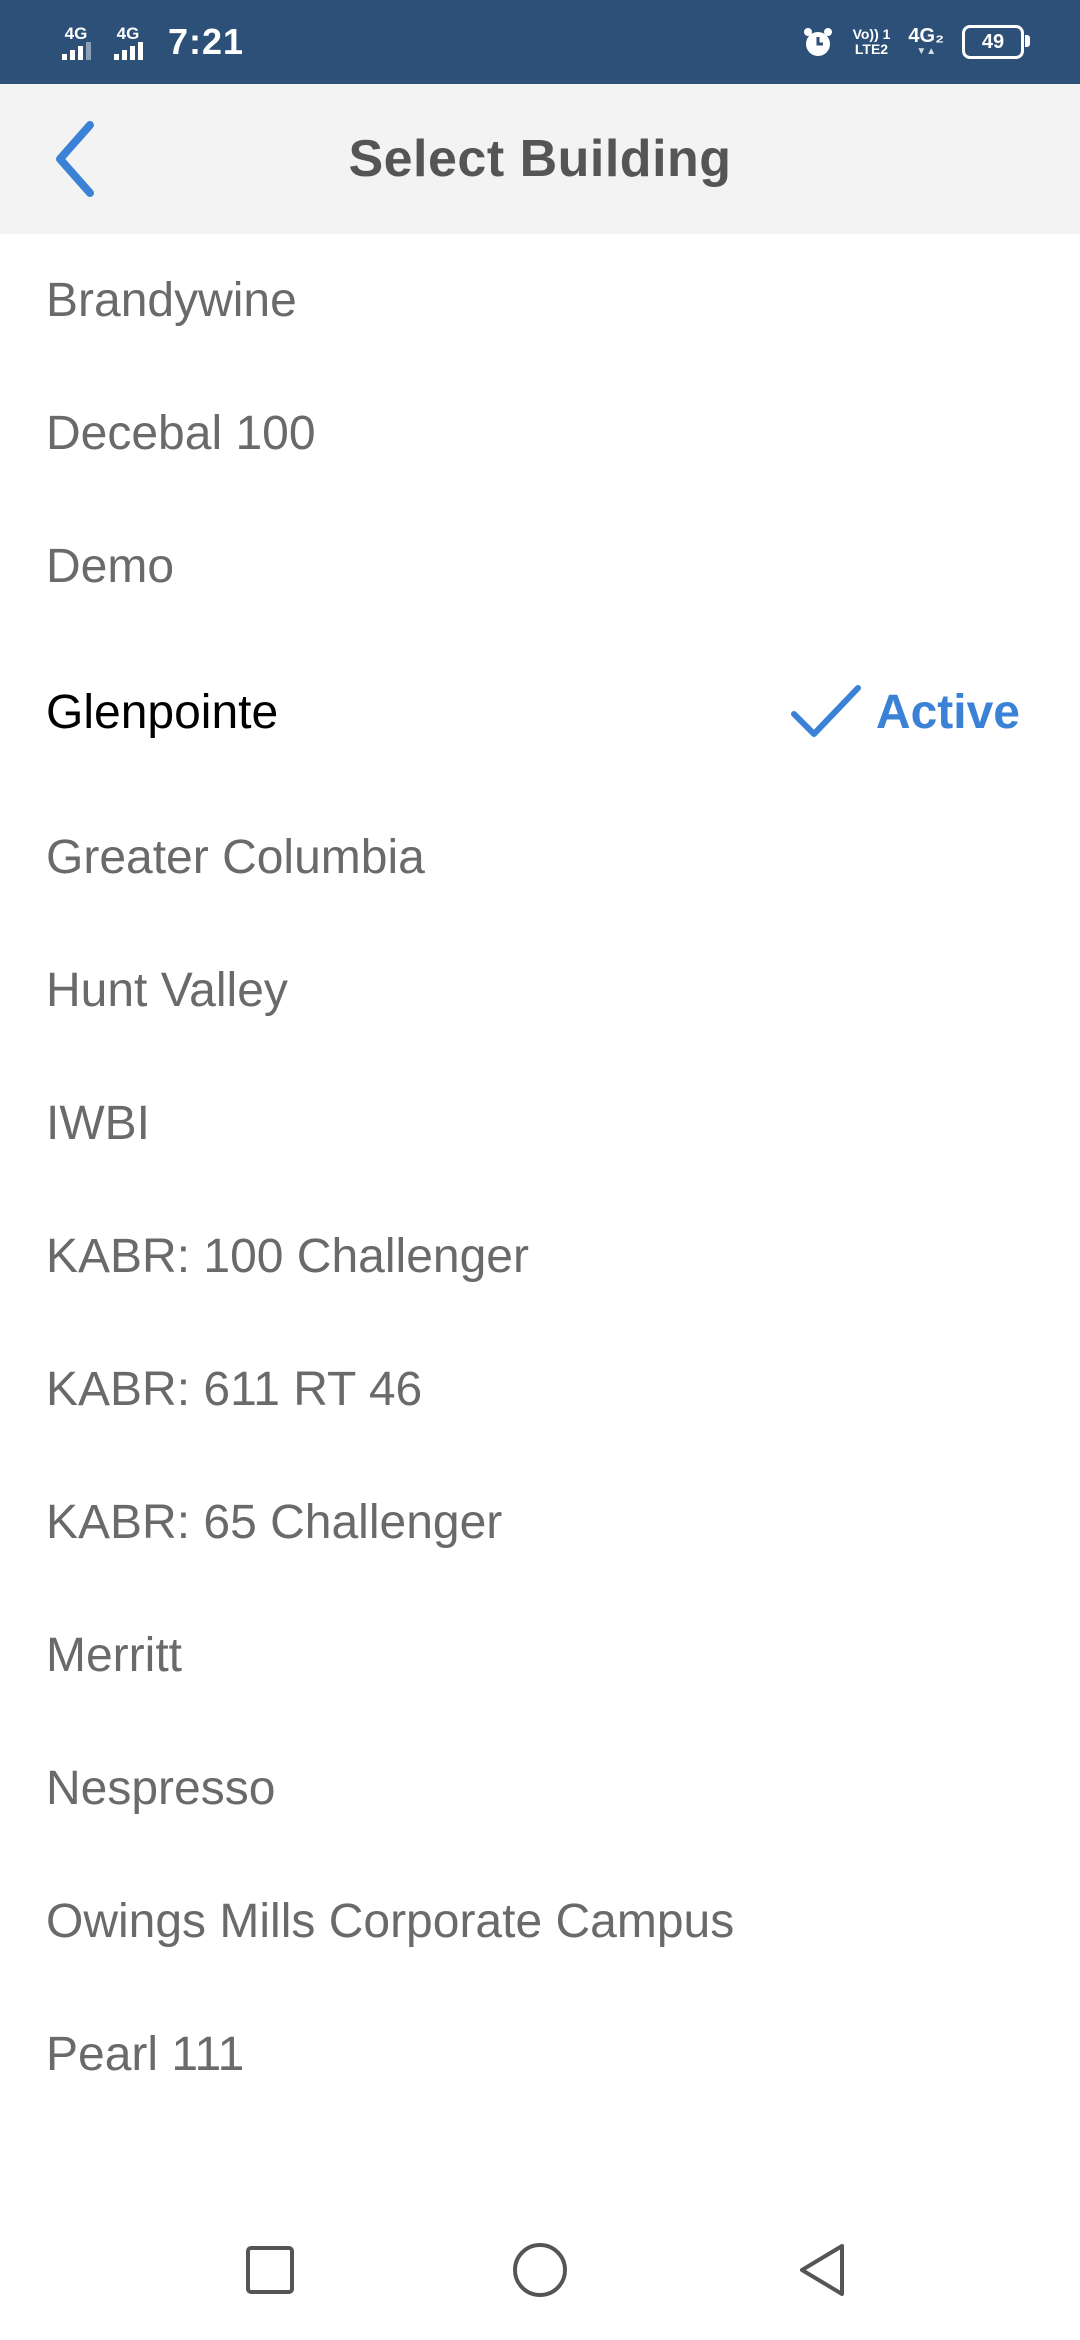  I want to click on volte-top: Vo)) 1, so click(871, 34).